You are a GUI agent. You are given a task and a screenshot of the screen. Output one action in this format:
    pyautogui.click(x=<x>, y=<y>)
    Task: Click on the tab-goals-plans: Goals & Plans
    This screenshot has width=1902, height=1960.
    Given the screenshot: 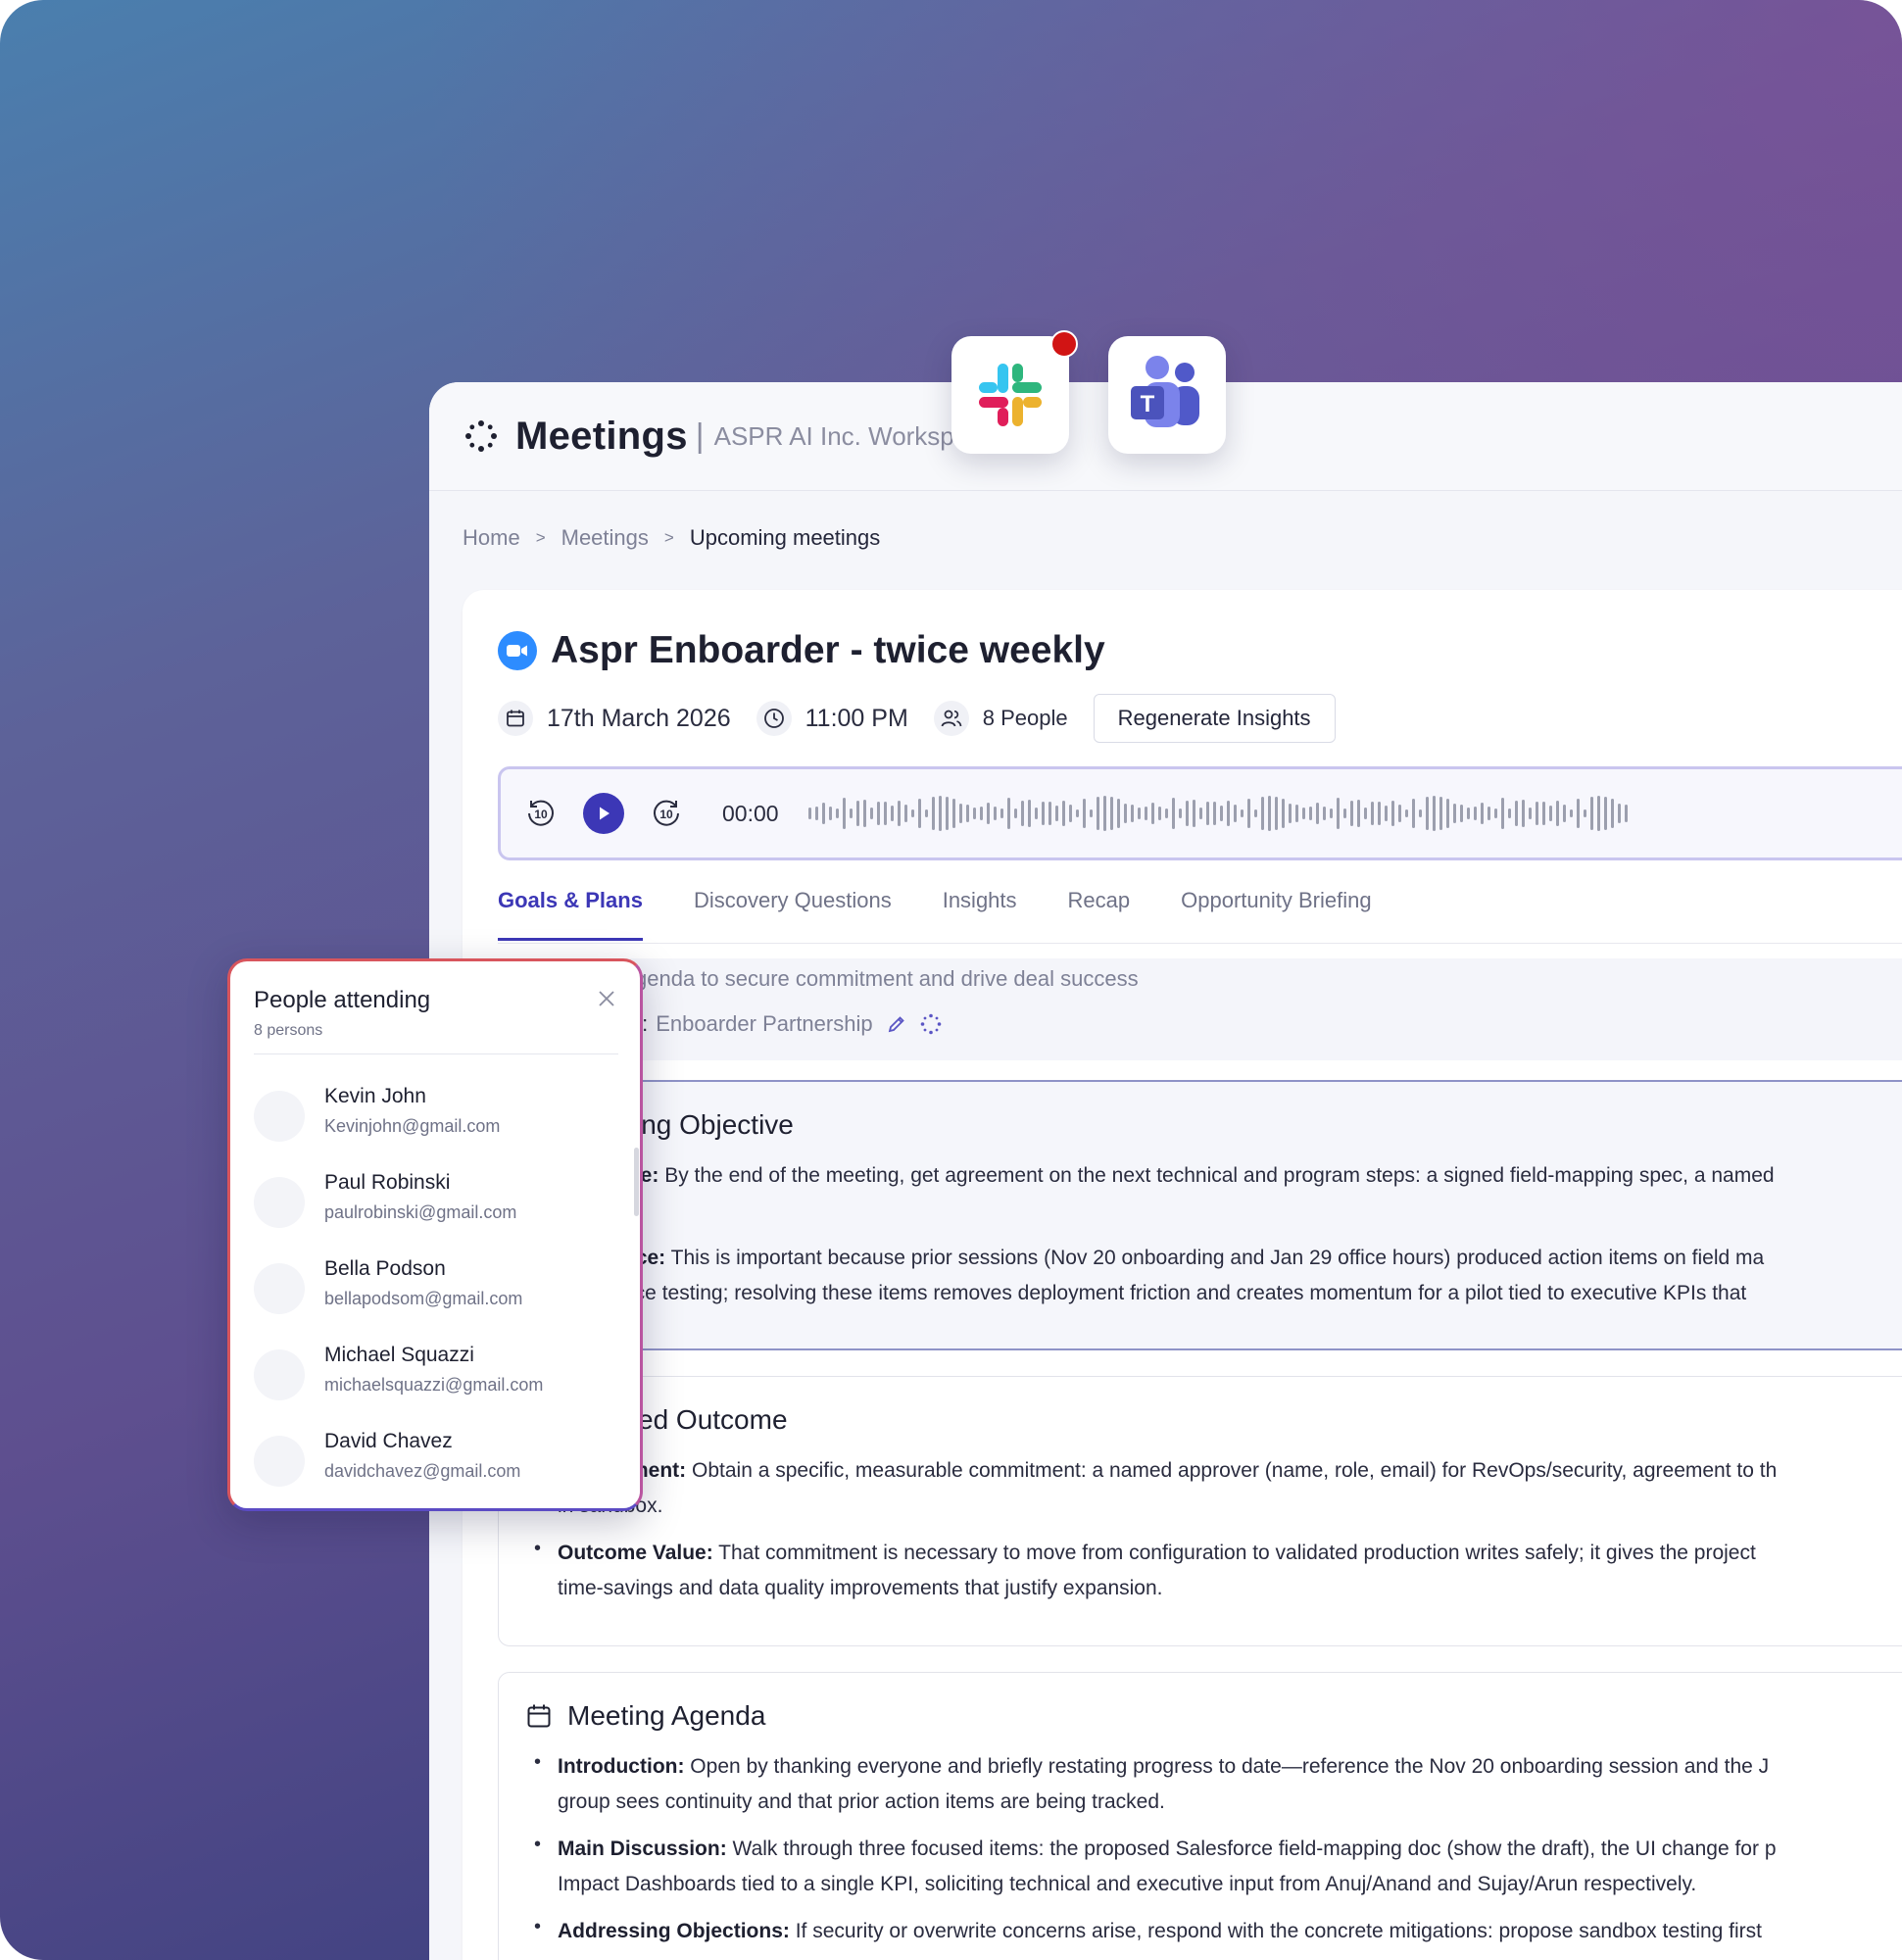 What is the action you would take?
    pyautogui.click(x=570, y=912)
    